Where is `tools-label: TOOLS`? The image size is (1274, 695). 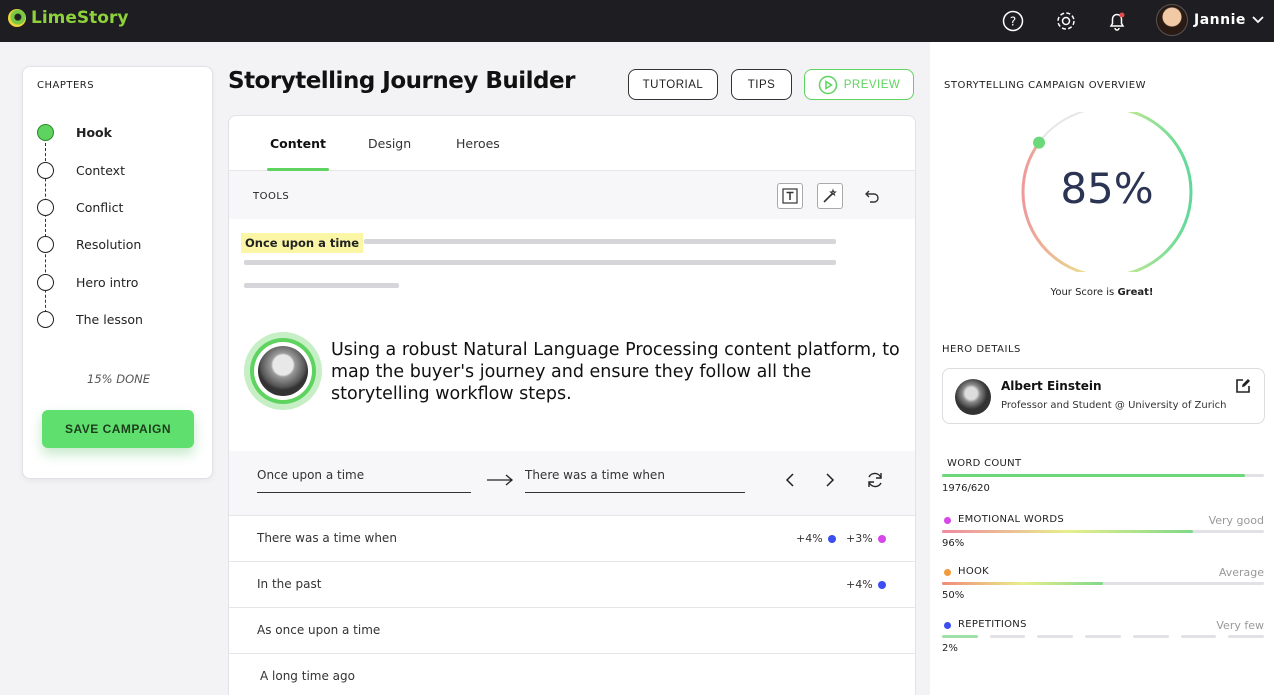
tools-label: TOOLS is located at coordinates (271, 196).